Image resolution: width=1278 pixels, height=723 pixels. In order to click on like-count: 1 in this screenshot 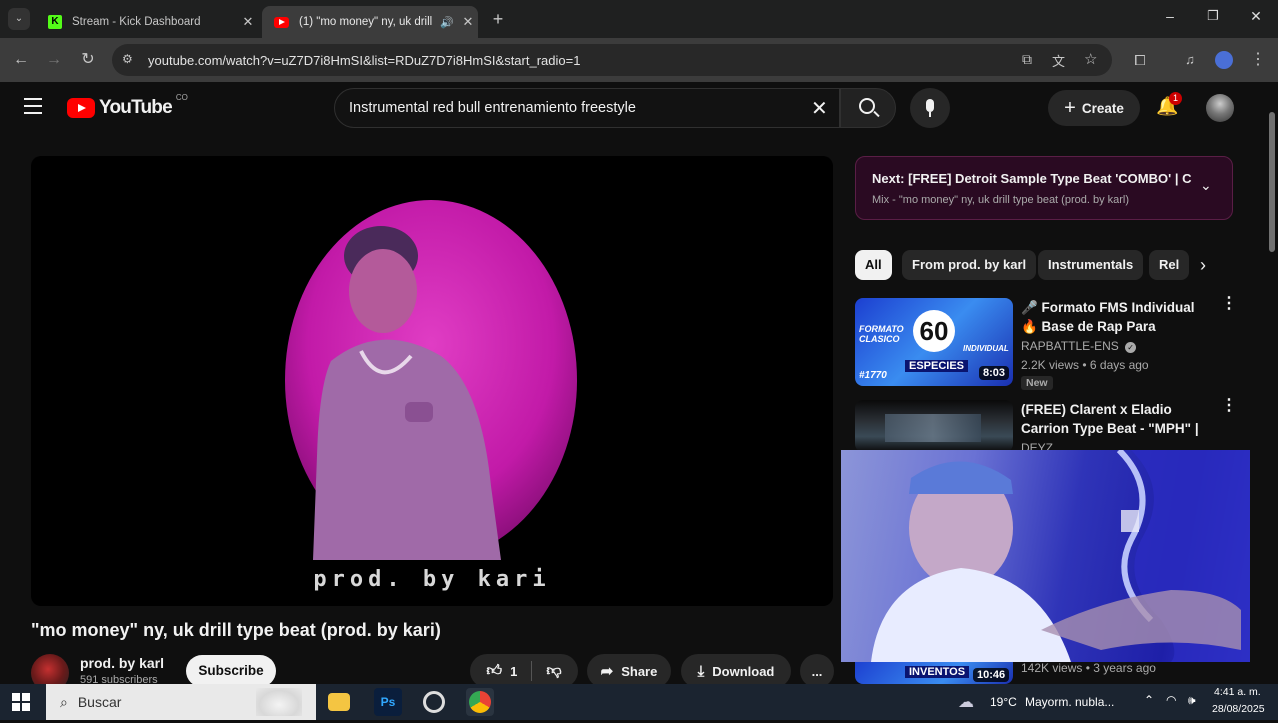, I will do `click(513, 671)`.